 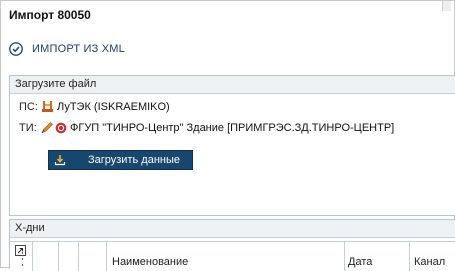 What do you see at coordinates (134, 160) in the screenshot?
I see `upload-button-label: Загрузить данные` at bounding box center [134, 160].